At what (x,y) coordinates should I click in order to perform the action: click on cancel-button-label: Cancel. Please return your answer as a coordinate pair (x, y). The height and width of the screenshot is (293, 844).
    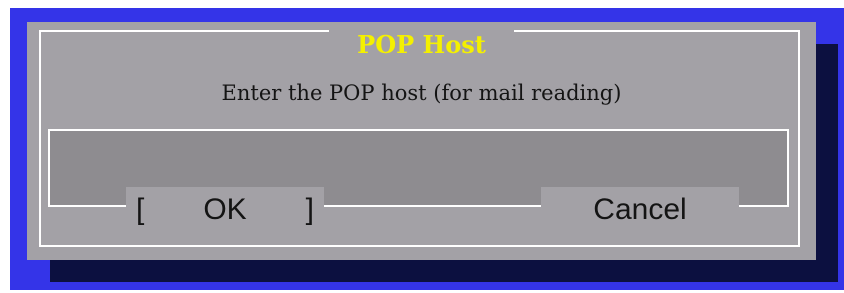
    Looking at the image, I should click on (640, 209).